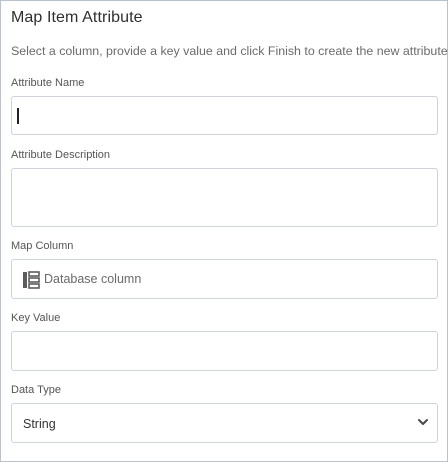 The height and width of the screenshot is (462, 448). Describe the element at coordinates (224, 197) in the screenshot. I see `attribute-description-input` at that location.